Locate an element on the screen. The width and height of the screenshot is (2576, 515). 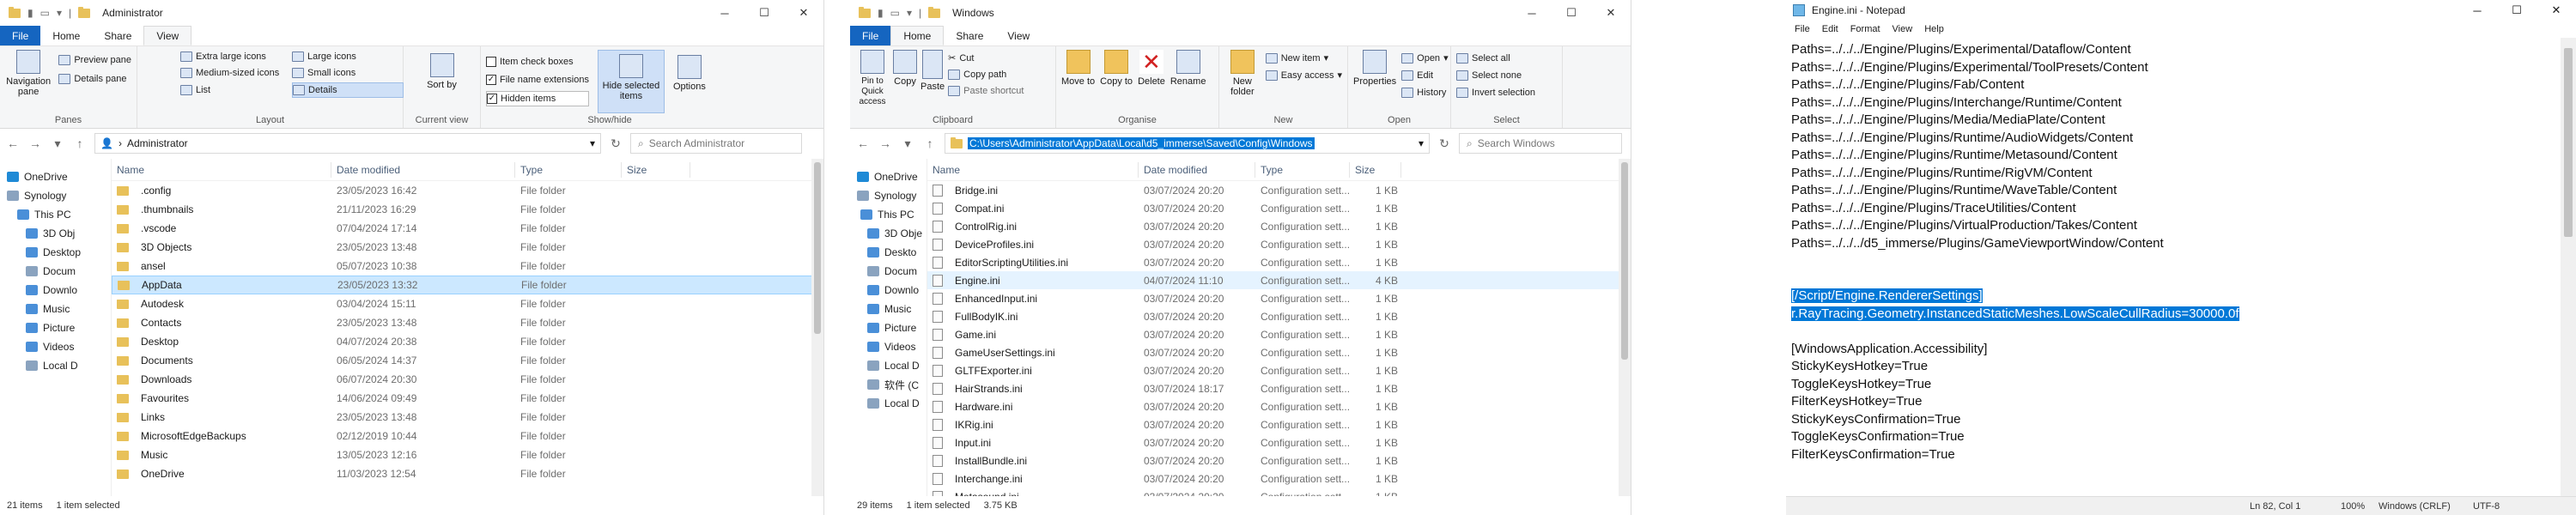
properties-button: Properties is located at coordinates (1374, 75).